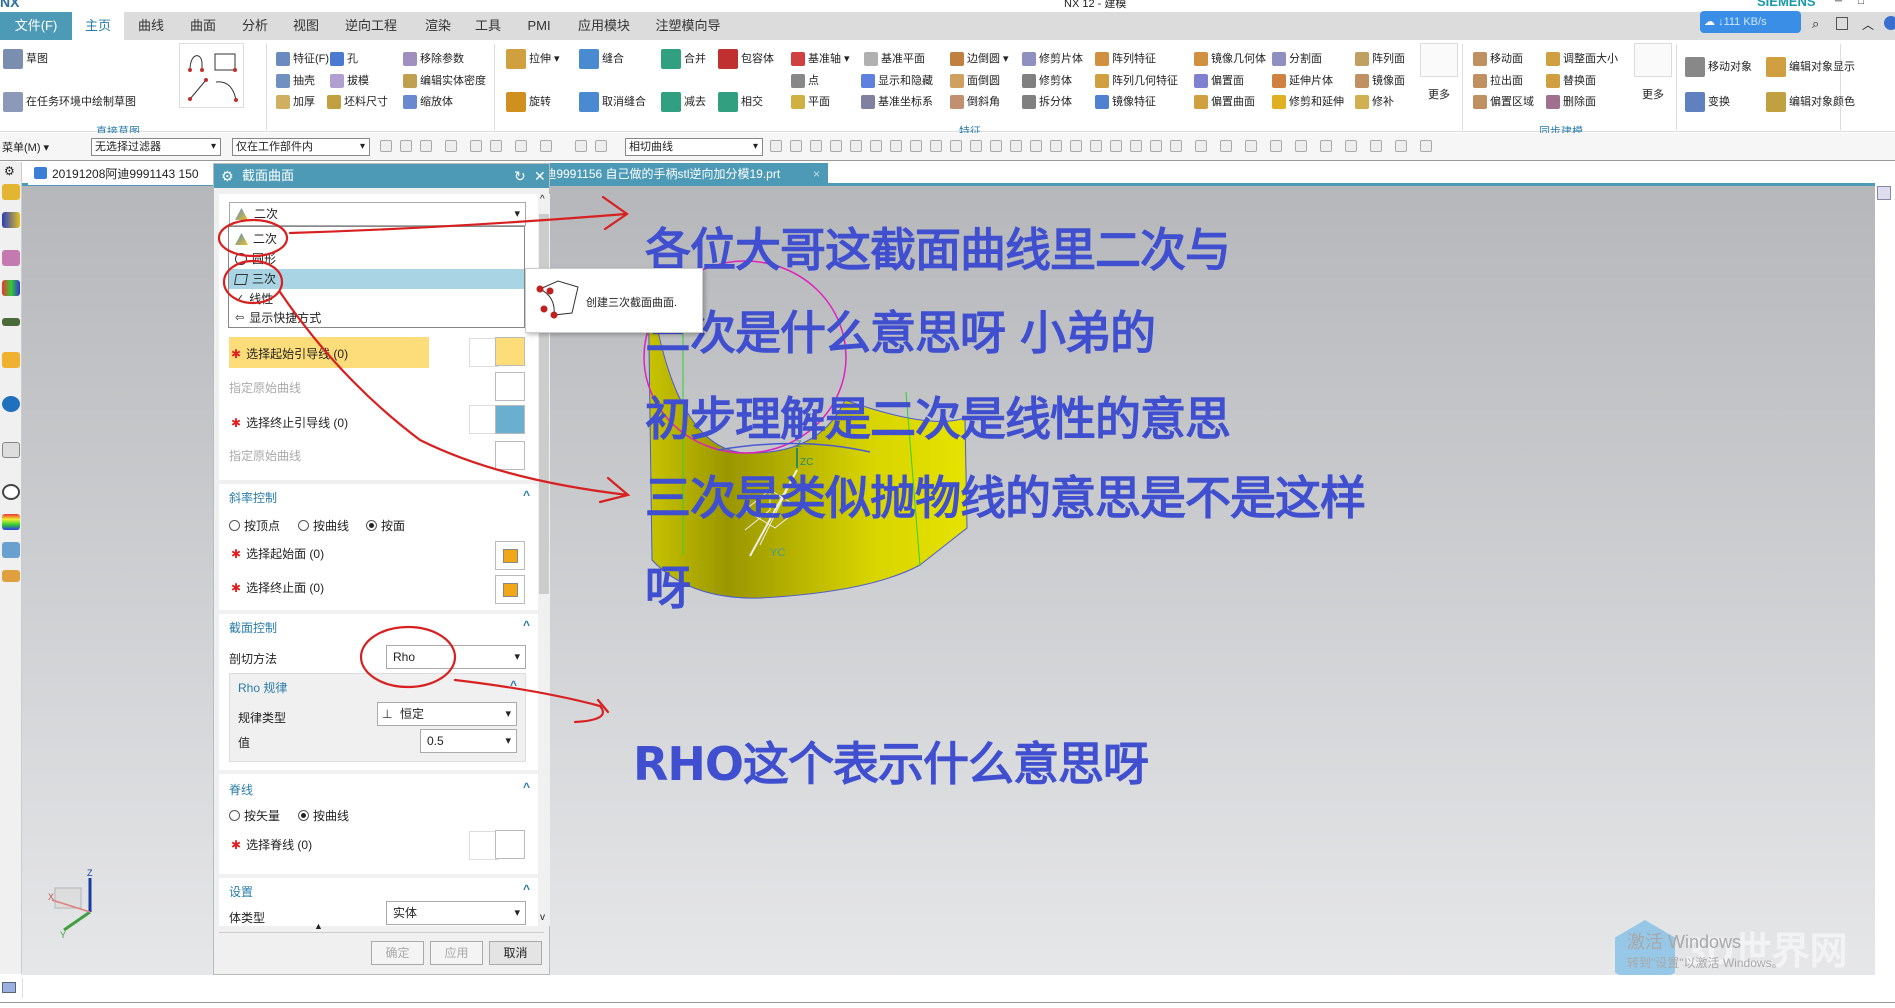 The width and height of the screenshot is (1895, 1008). What do you see at coordinates (938, 250) in the screenshot?
I see `annotation-line-1: 各位大哥这截面曲线里二次与` at bounding box center [938, 250].